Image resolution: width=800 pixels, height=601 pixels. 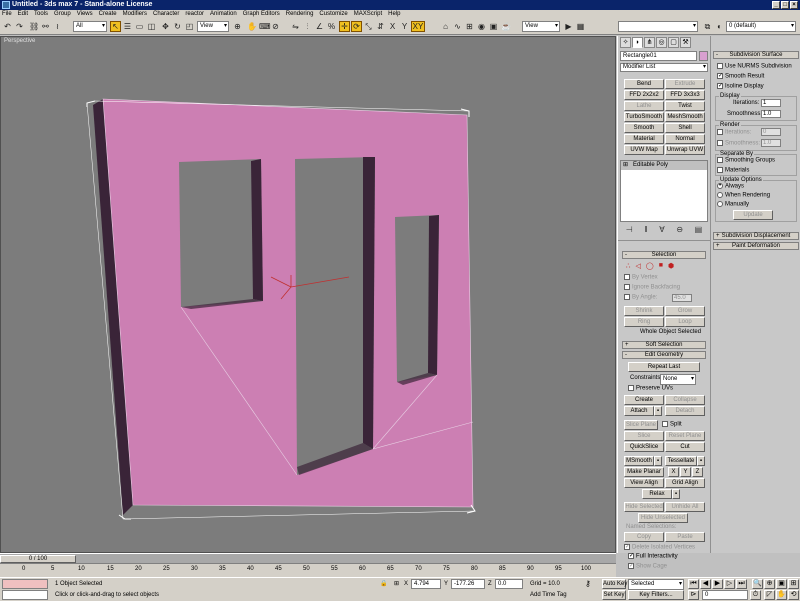 I want to click on object-color-swatch, so click(x=703, y=56).